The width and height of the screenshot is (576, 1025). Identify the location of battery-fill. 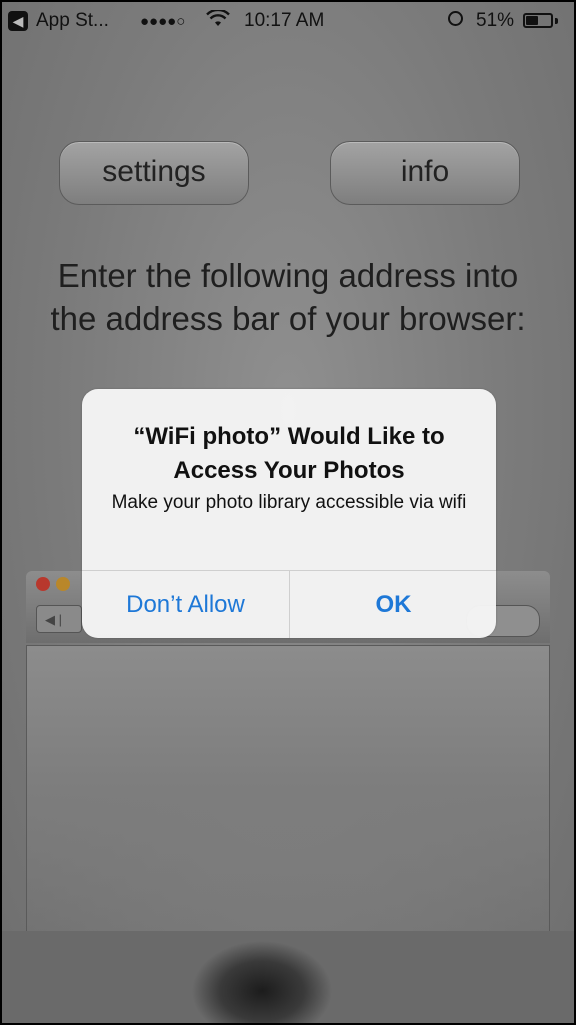
(532, 20).